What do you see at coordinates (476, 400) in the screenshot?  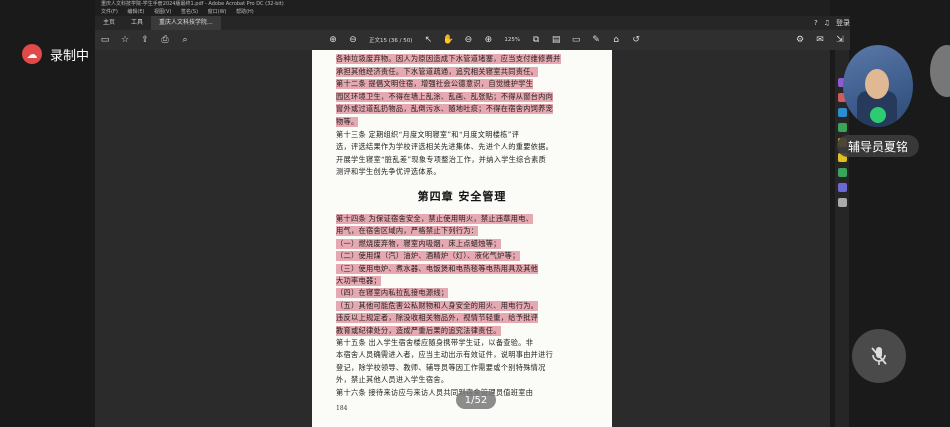 I see `page-counter: 1/52` at bounding box center [476, 400].